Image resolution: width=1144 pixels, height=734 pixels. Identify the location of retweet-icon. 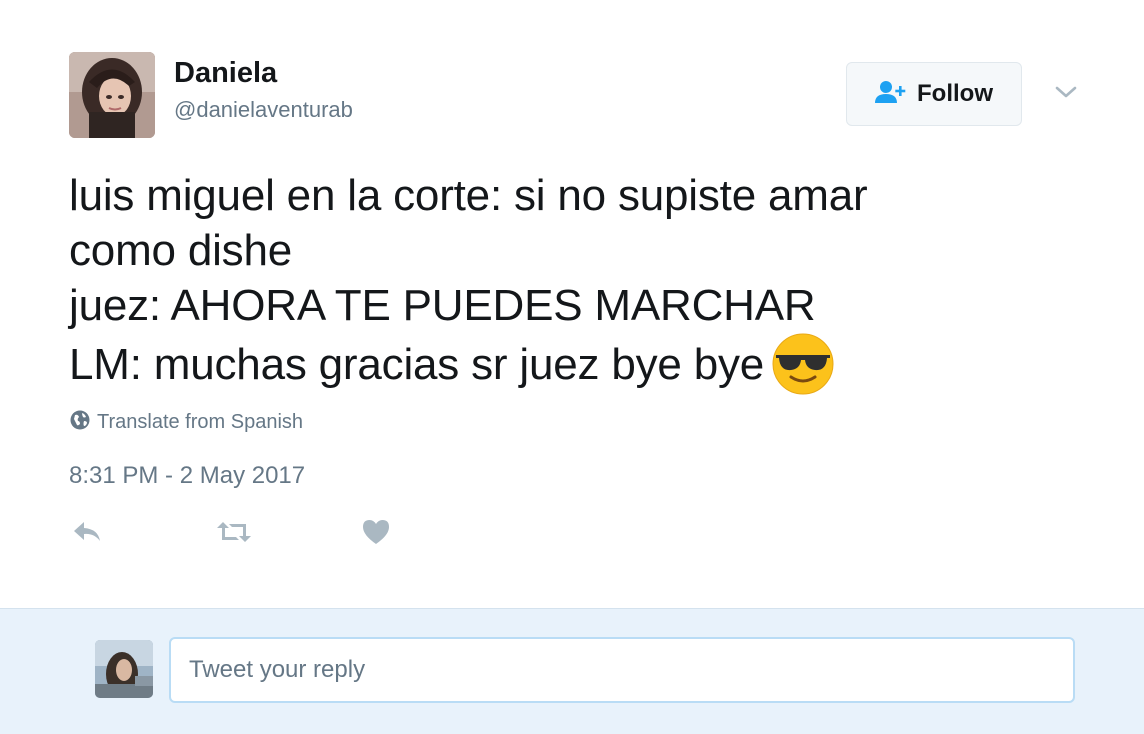
(234, 534).